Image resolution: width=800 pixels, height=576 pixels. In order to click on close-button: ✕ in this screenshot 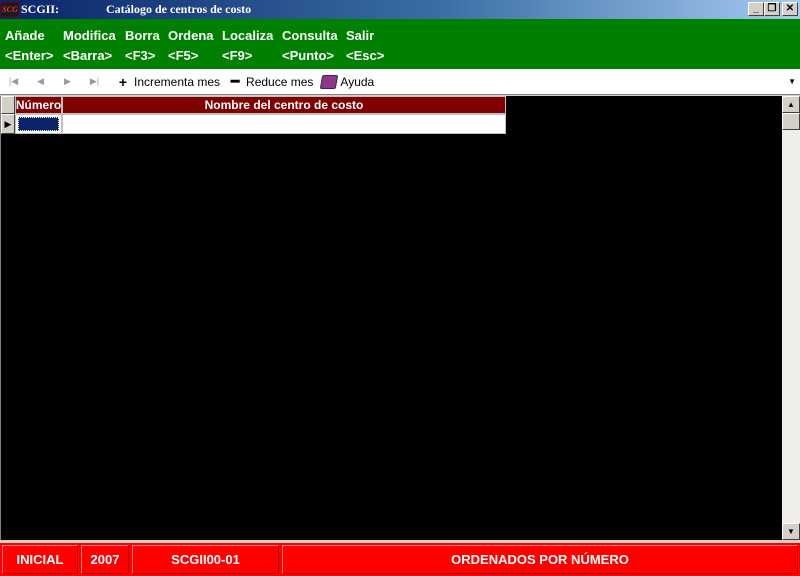, I will do `click(790, 9)`.